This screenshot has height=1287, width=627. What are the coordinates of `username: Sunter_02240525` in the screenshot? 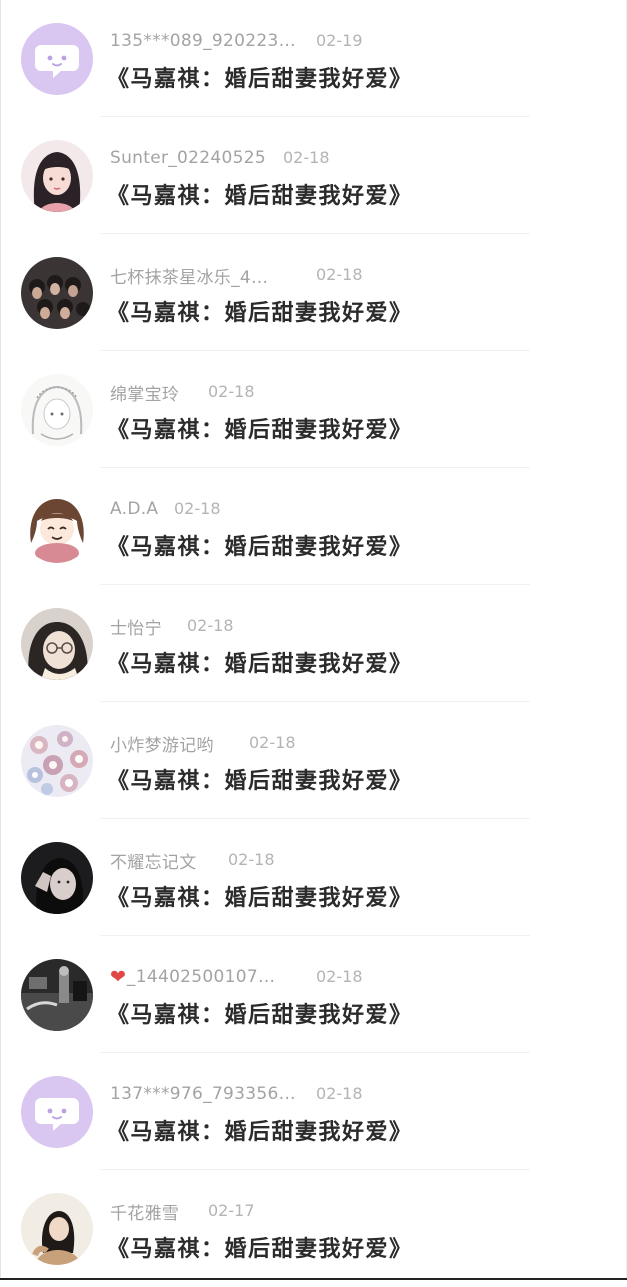 It's located at (188, 158).